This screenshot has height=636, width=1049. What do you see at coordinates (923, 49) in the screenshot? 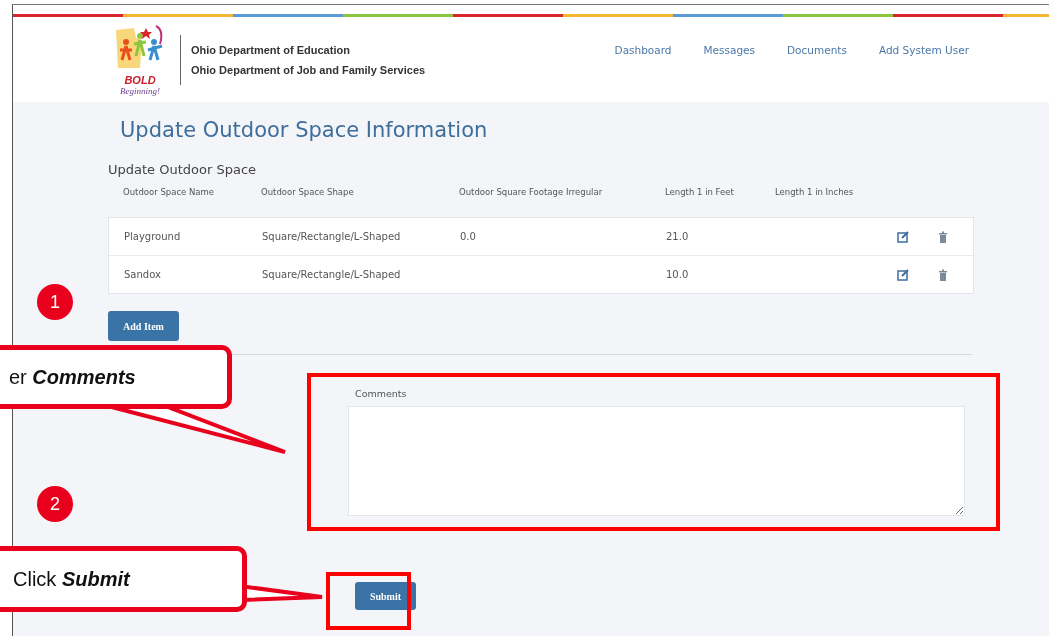
I see `nav-link: Add System User` at bounding box center [923, 49].